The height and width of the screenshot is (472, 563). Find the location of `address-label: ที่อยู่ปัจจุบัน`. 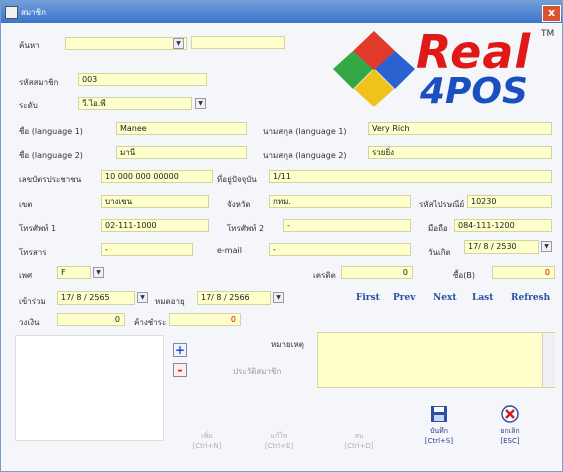

address-label: ที่อยู่ปัจจุบัน is located at coordinates (237, 179).